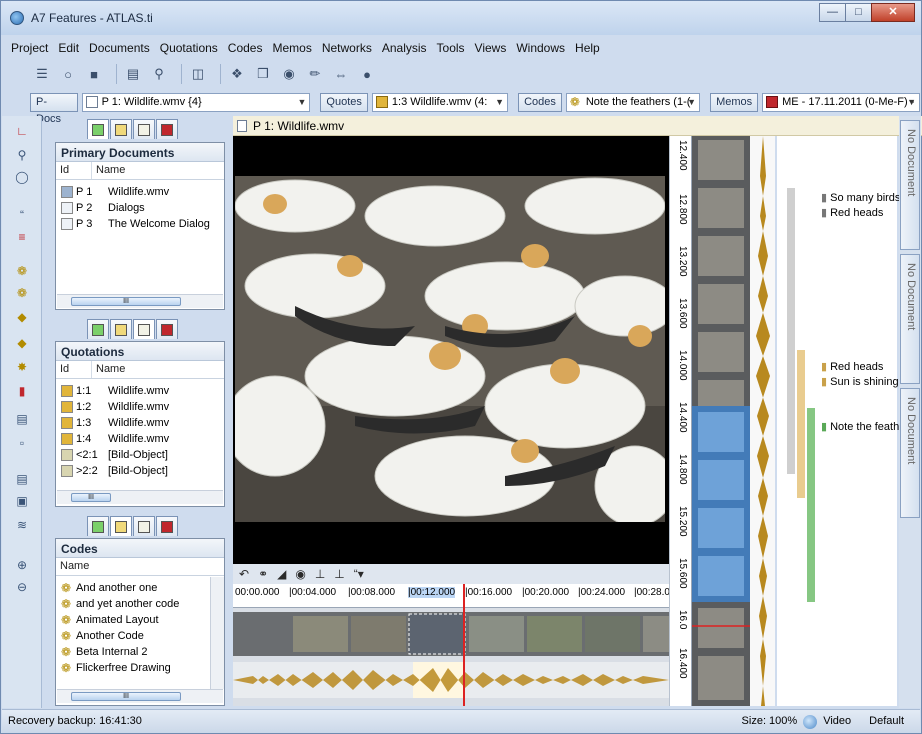  I want to click on code-row: ❁ And another one, so click(140, 588).